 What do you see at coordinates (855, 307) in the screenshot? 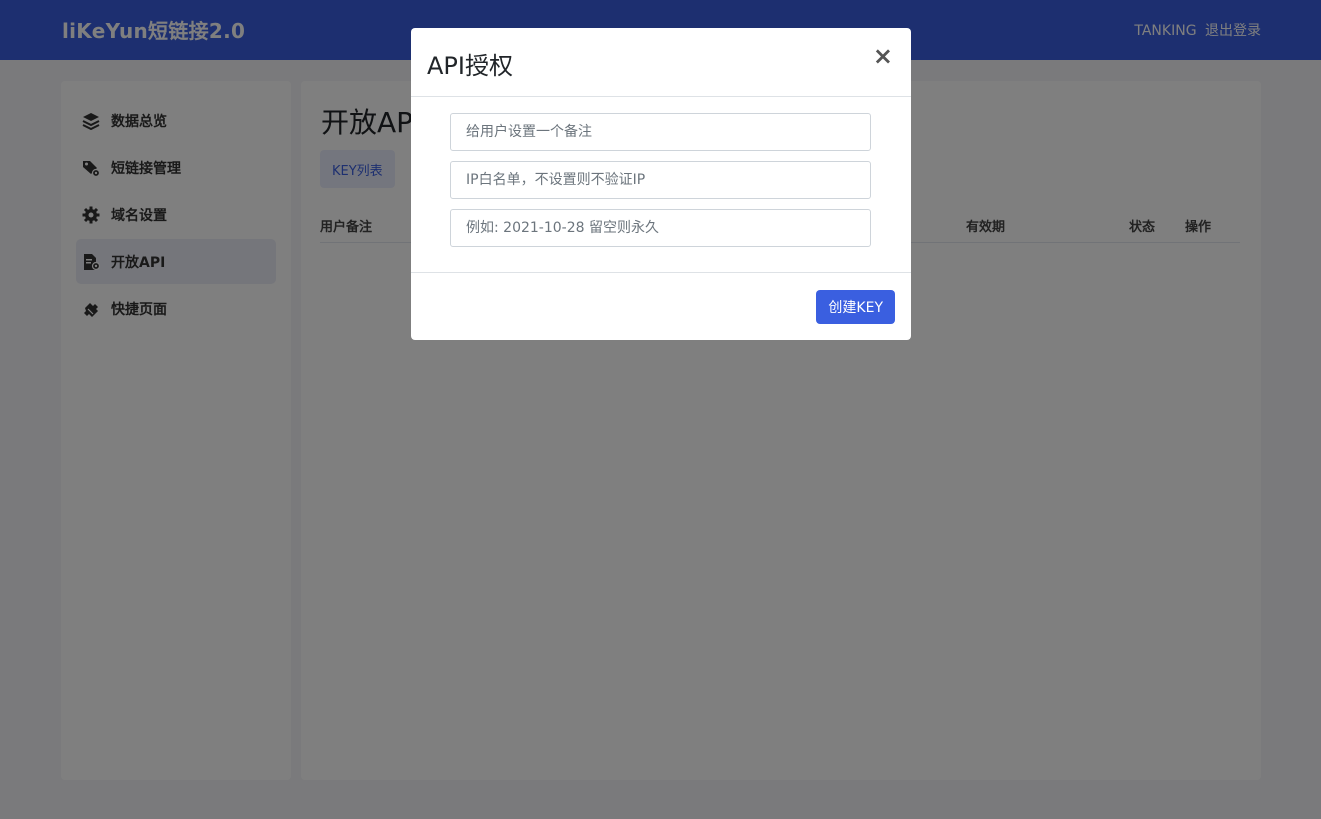
I see `create-key-button: 创建KEY` at bounding box center [855, 307].